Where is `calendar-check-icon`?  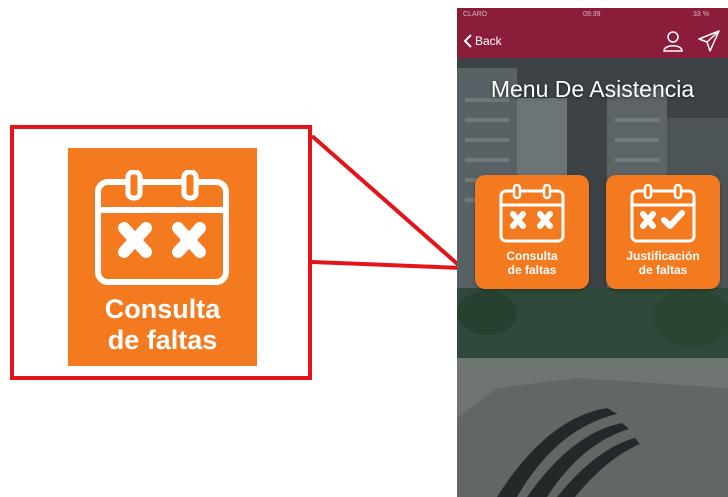 calendar-check-icon is located at coordinates (663, 213).